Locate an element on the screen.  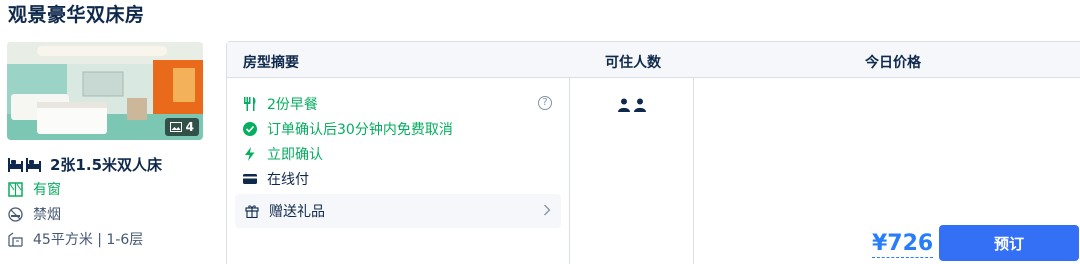
breakfast-icon is located at coordinates (250, 104).